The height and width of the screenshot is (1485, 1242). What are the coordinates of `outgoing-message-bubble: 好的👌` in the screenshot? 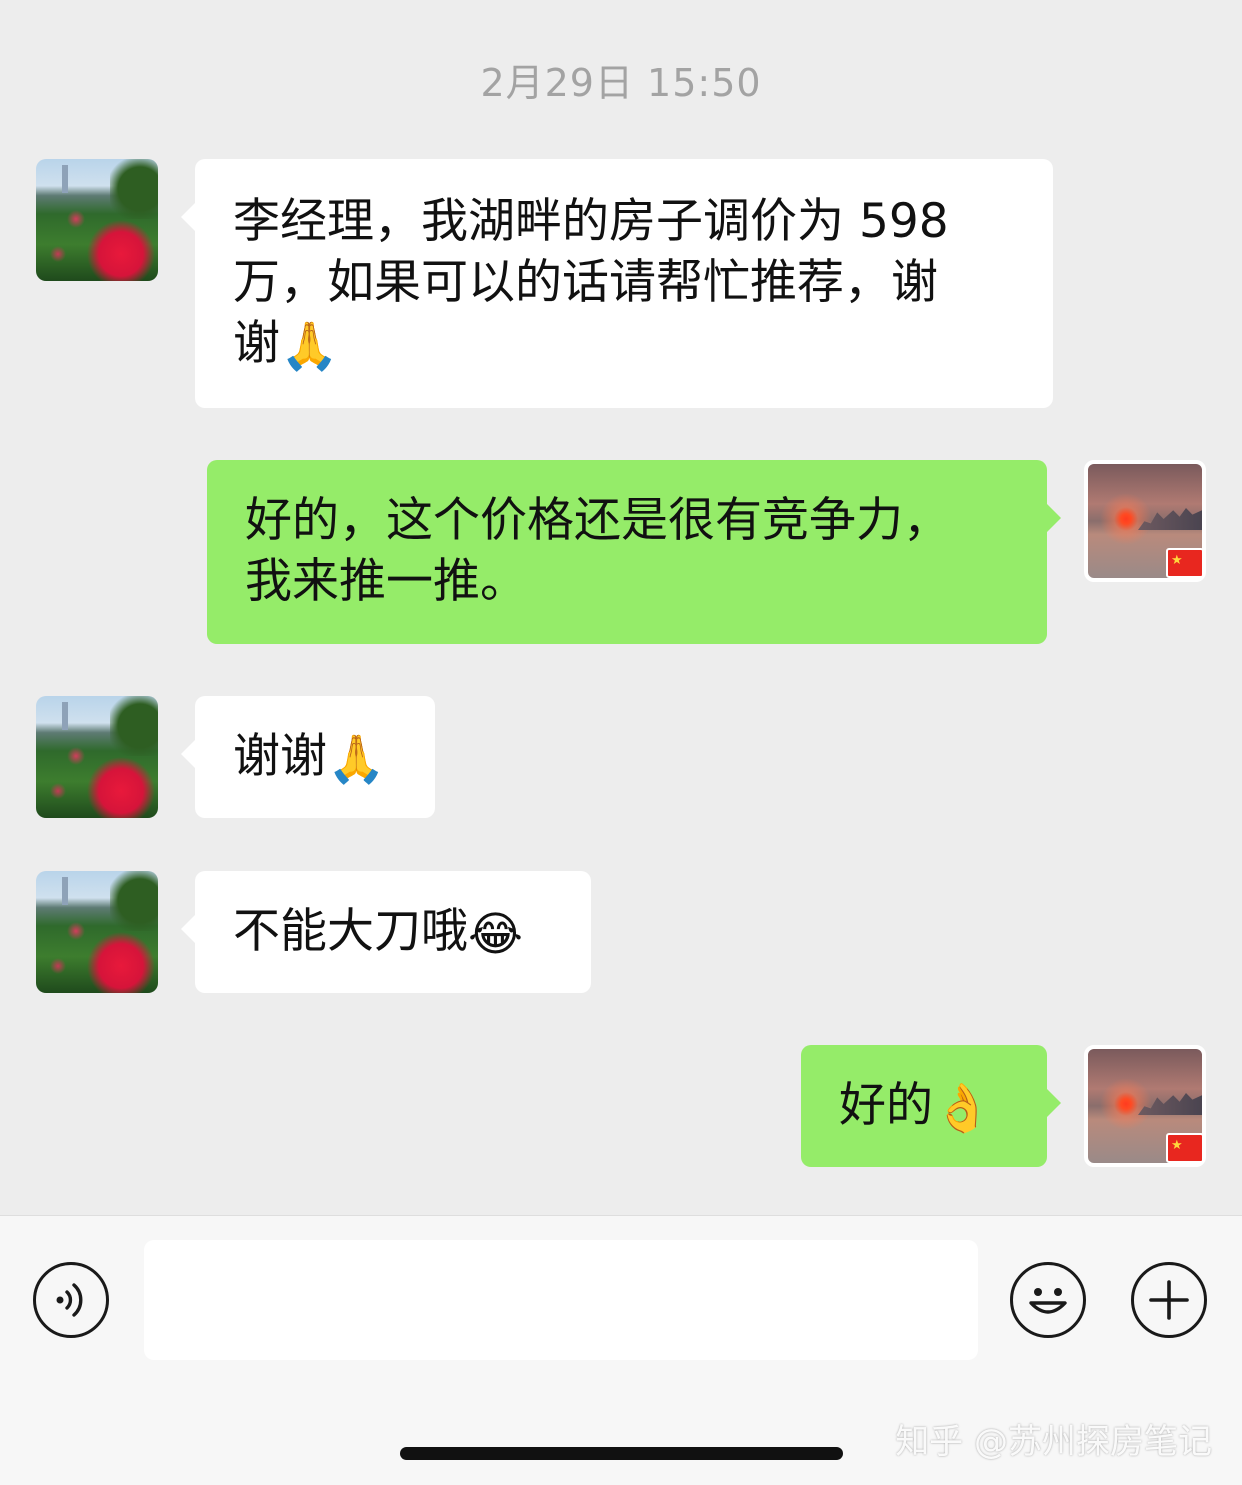 It's located at (931, 1106).